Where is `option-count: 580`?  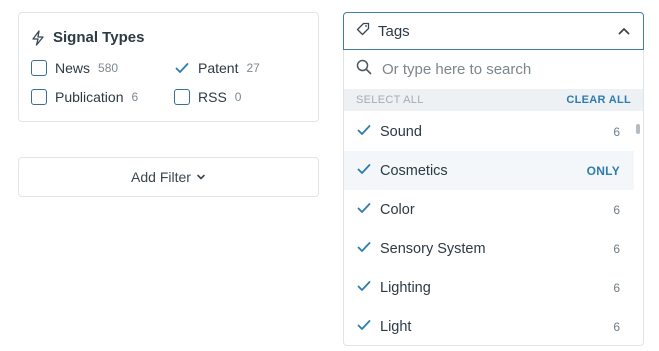
option-count: 580 is located at coordinates (108, 68).